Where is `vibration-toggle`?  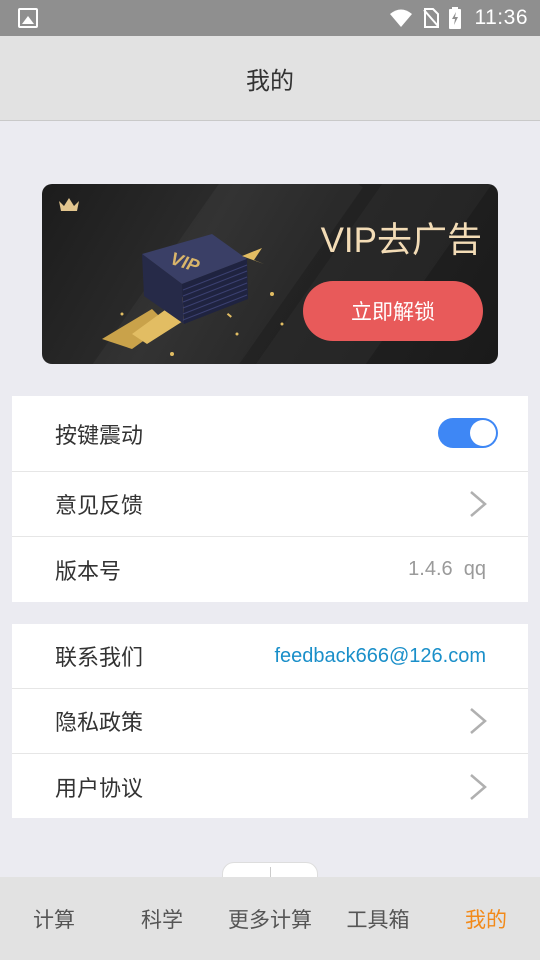 vibration-toggle is located at coordinates (468, 433).